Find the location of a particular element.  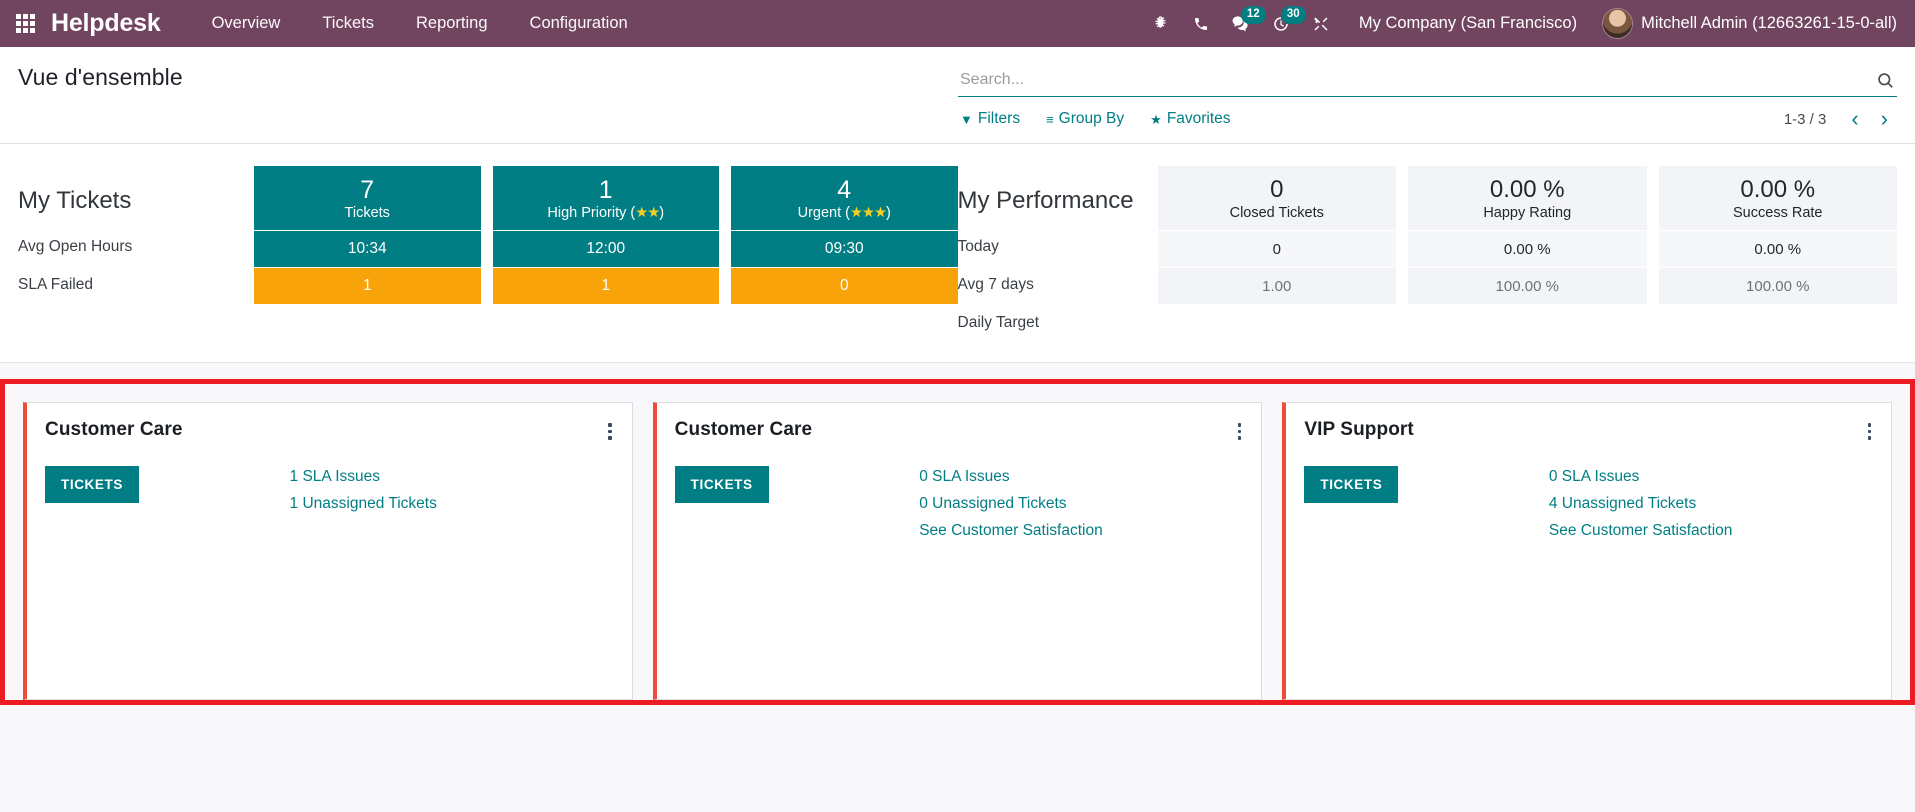

tickets-high-priority-label: High Priority (★★) is located at coordinates (606, 212).